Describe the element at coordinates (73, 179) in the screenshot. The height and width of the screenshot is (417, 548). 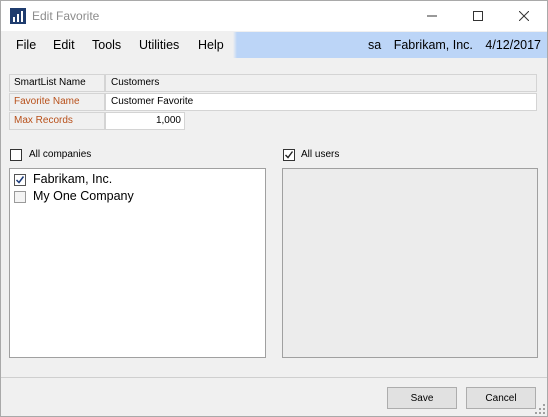
I see `company-name: Fabrikam, Inc.` at that location.